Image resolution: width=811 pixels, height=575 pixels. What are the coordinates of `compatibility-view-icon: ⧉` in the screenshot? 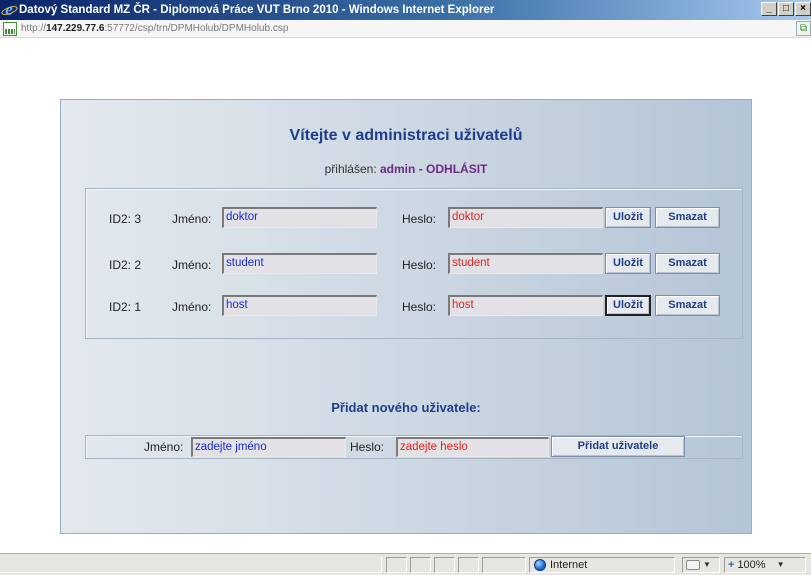 It's located at (803, 28).